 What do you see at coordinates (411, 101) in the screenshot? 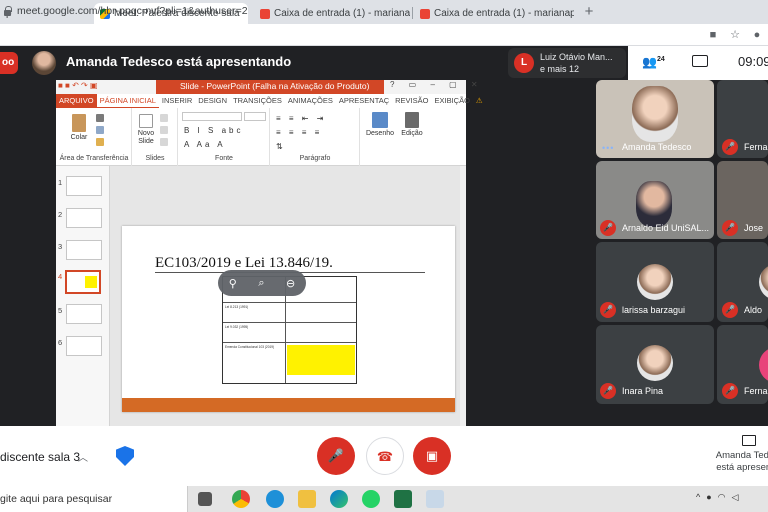
I see `tab-revisao: REVISÃO` at bounding box center [411, 101].